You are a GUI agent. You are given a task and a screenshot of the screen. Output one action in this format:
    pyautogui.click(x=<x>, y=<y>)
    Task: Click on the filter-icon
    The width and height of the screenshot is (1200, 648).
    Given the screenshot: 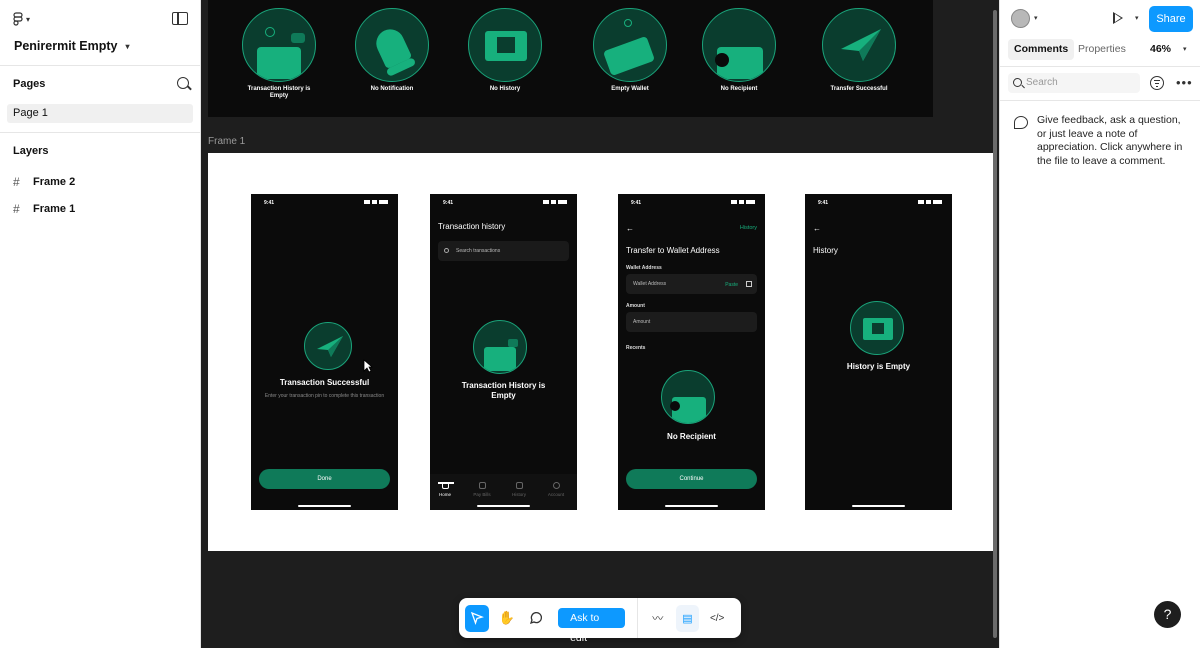 What is the action you would take?
    pyautogui.click(x=1157, y=83)
    